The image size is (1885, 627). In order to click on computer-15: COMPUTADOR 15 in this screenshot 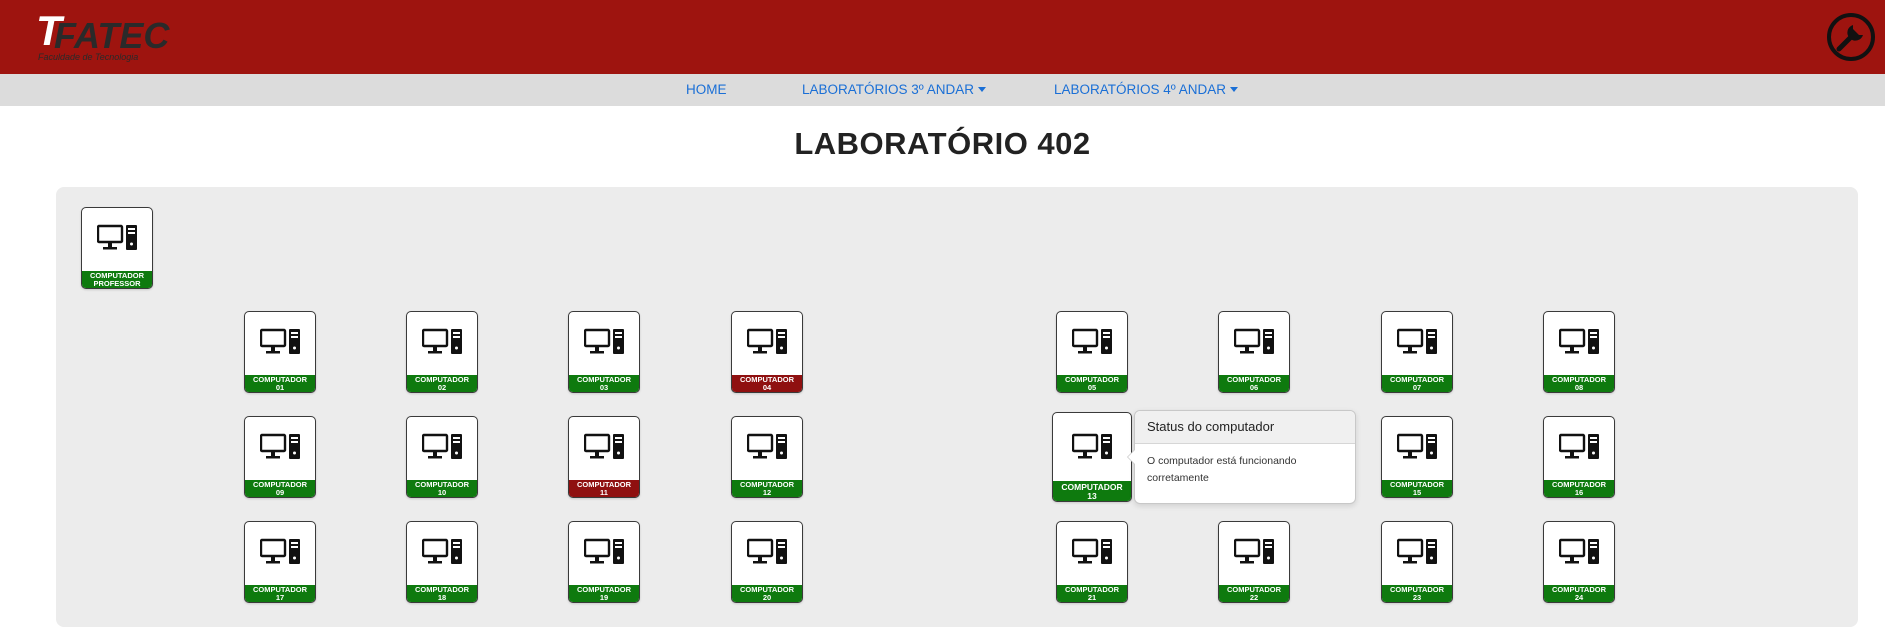, I will do `click(1417, 457)`.